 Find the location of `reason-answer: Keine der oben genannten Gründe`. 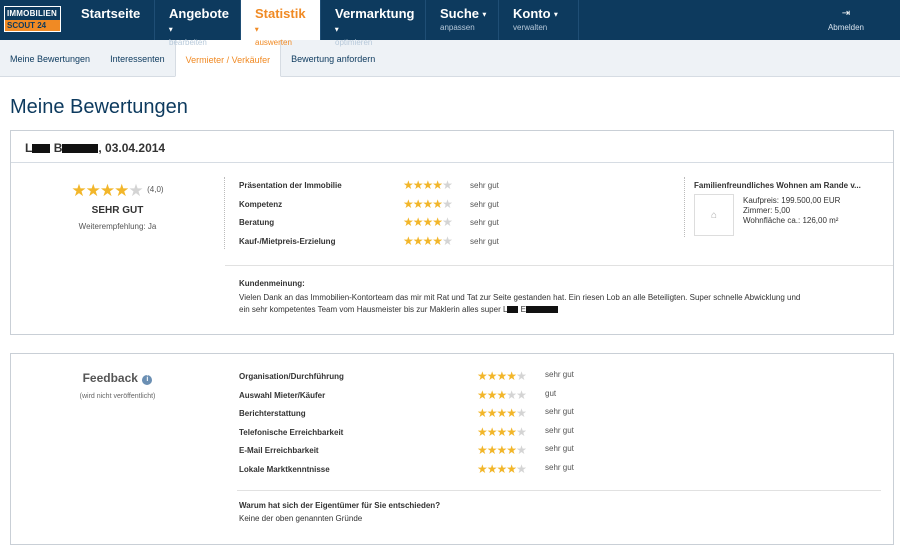

reason-answer: Keine der oben genannten Gründe is located at coordinates (301, 518).